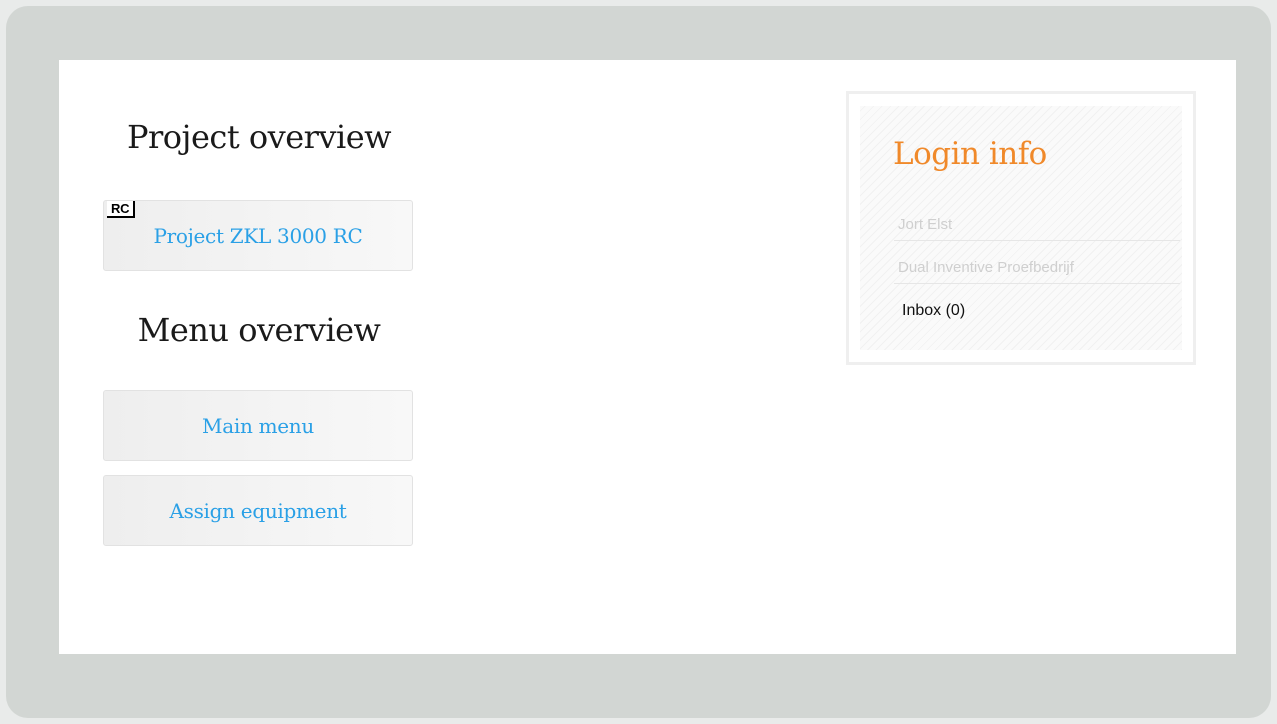  I want to click on main-menu-label: Main menu, so click(258, 425).